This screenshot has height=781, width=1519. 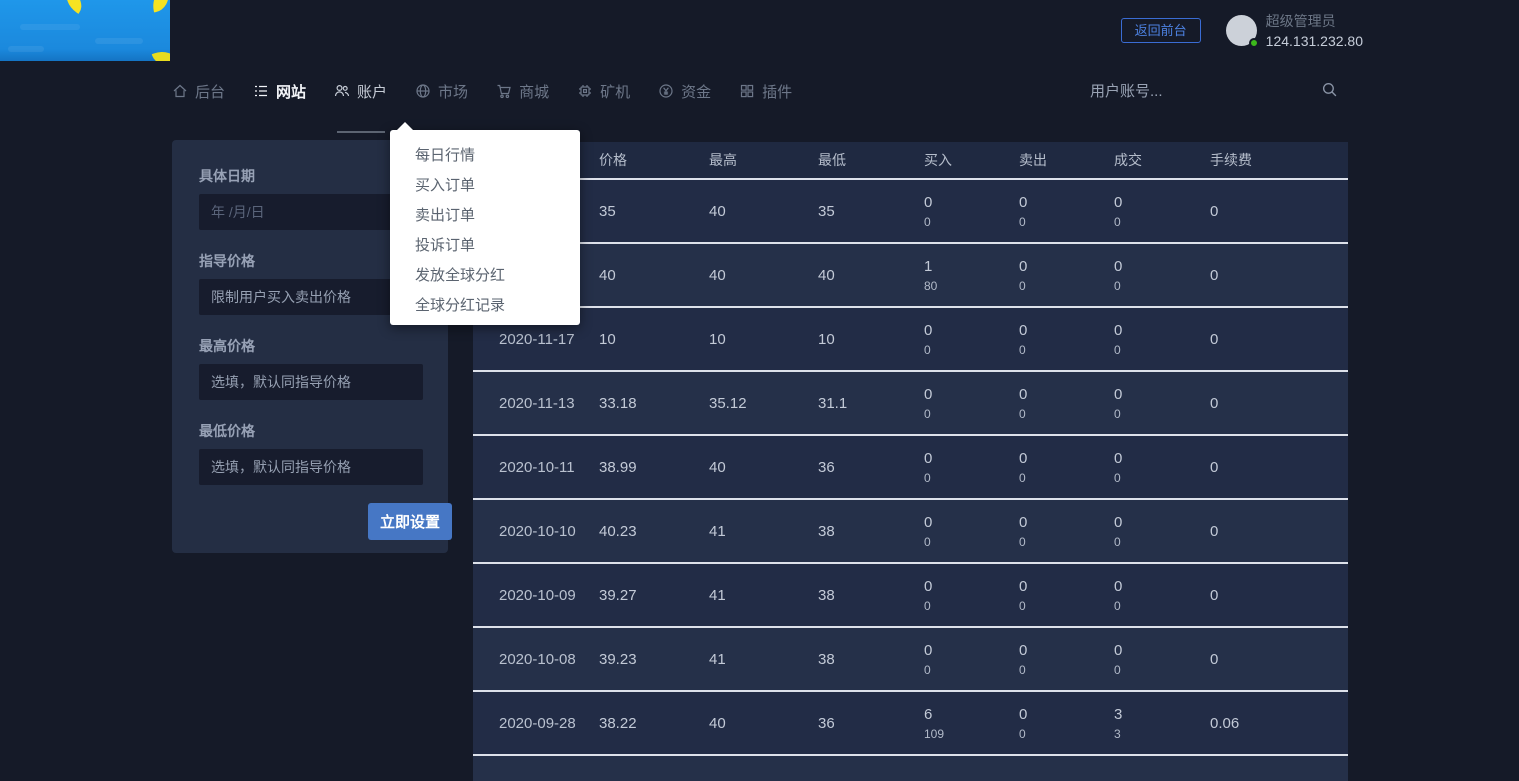 What do you see at coordinates (728, 403) in the screenshot?
I see `cell-high: 35.12` at bounding box center [728, 403].